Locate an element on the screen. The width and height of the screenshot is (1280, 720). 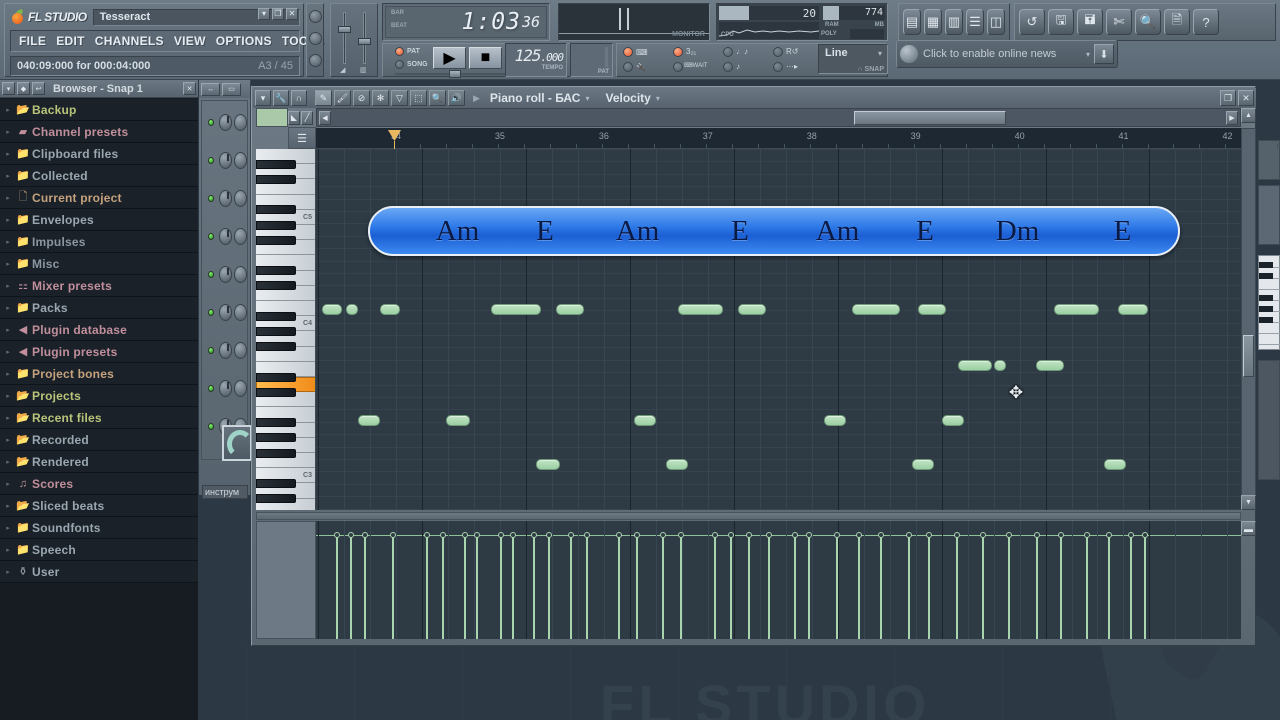
mini-knob-panel is located at coordinates (315, 40).